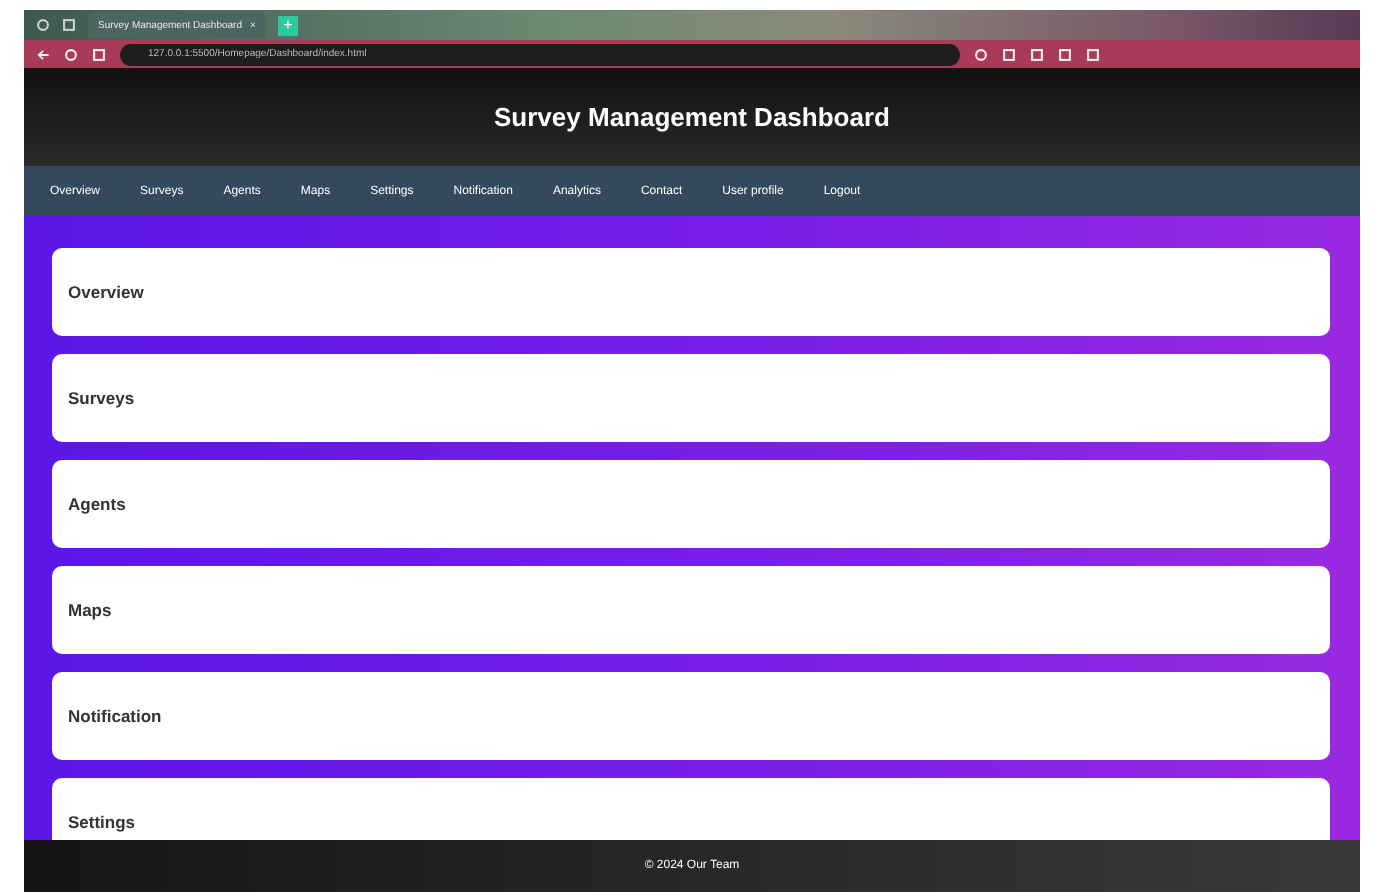  I want to click on section-title: Maps, so click(90, 610).